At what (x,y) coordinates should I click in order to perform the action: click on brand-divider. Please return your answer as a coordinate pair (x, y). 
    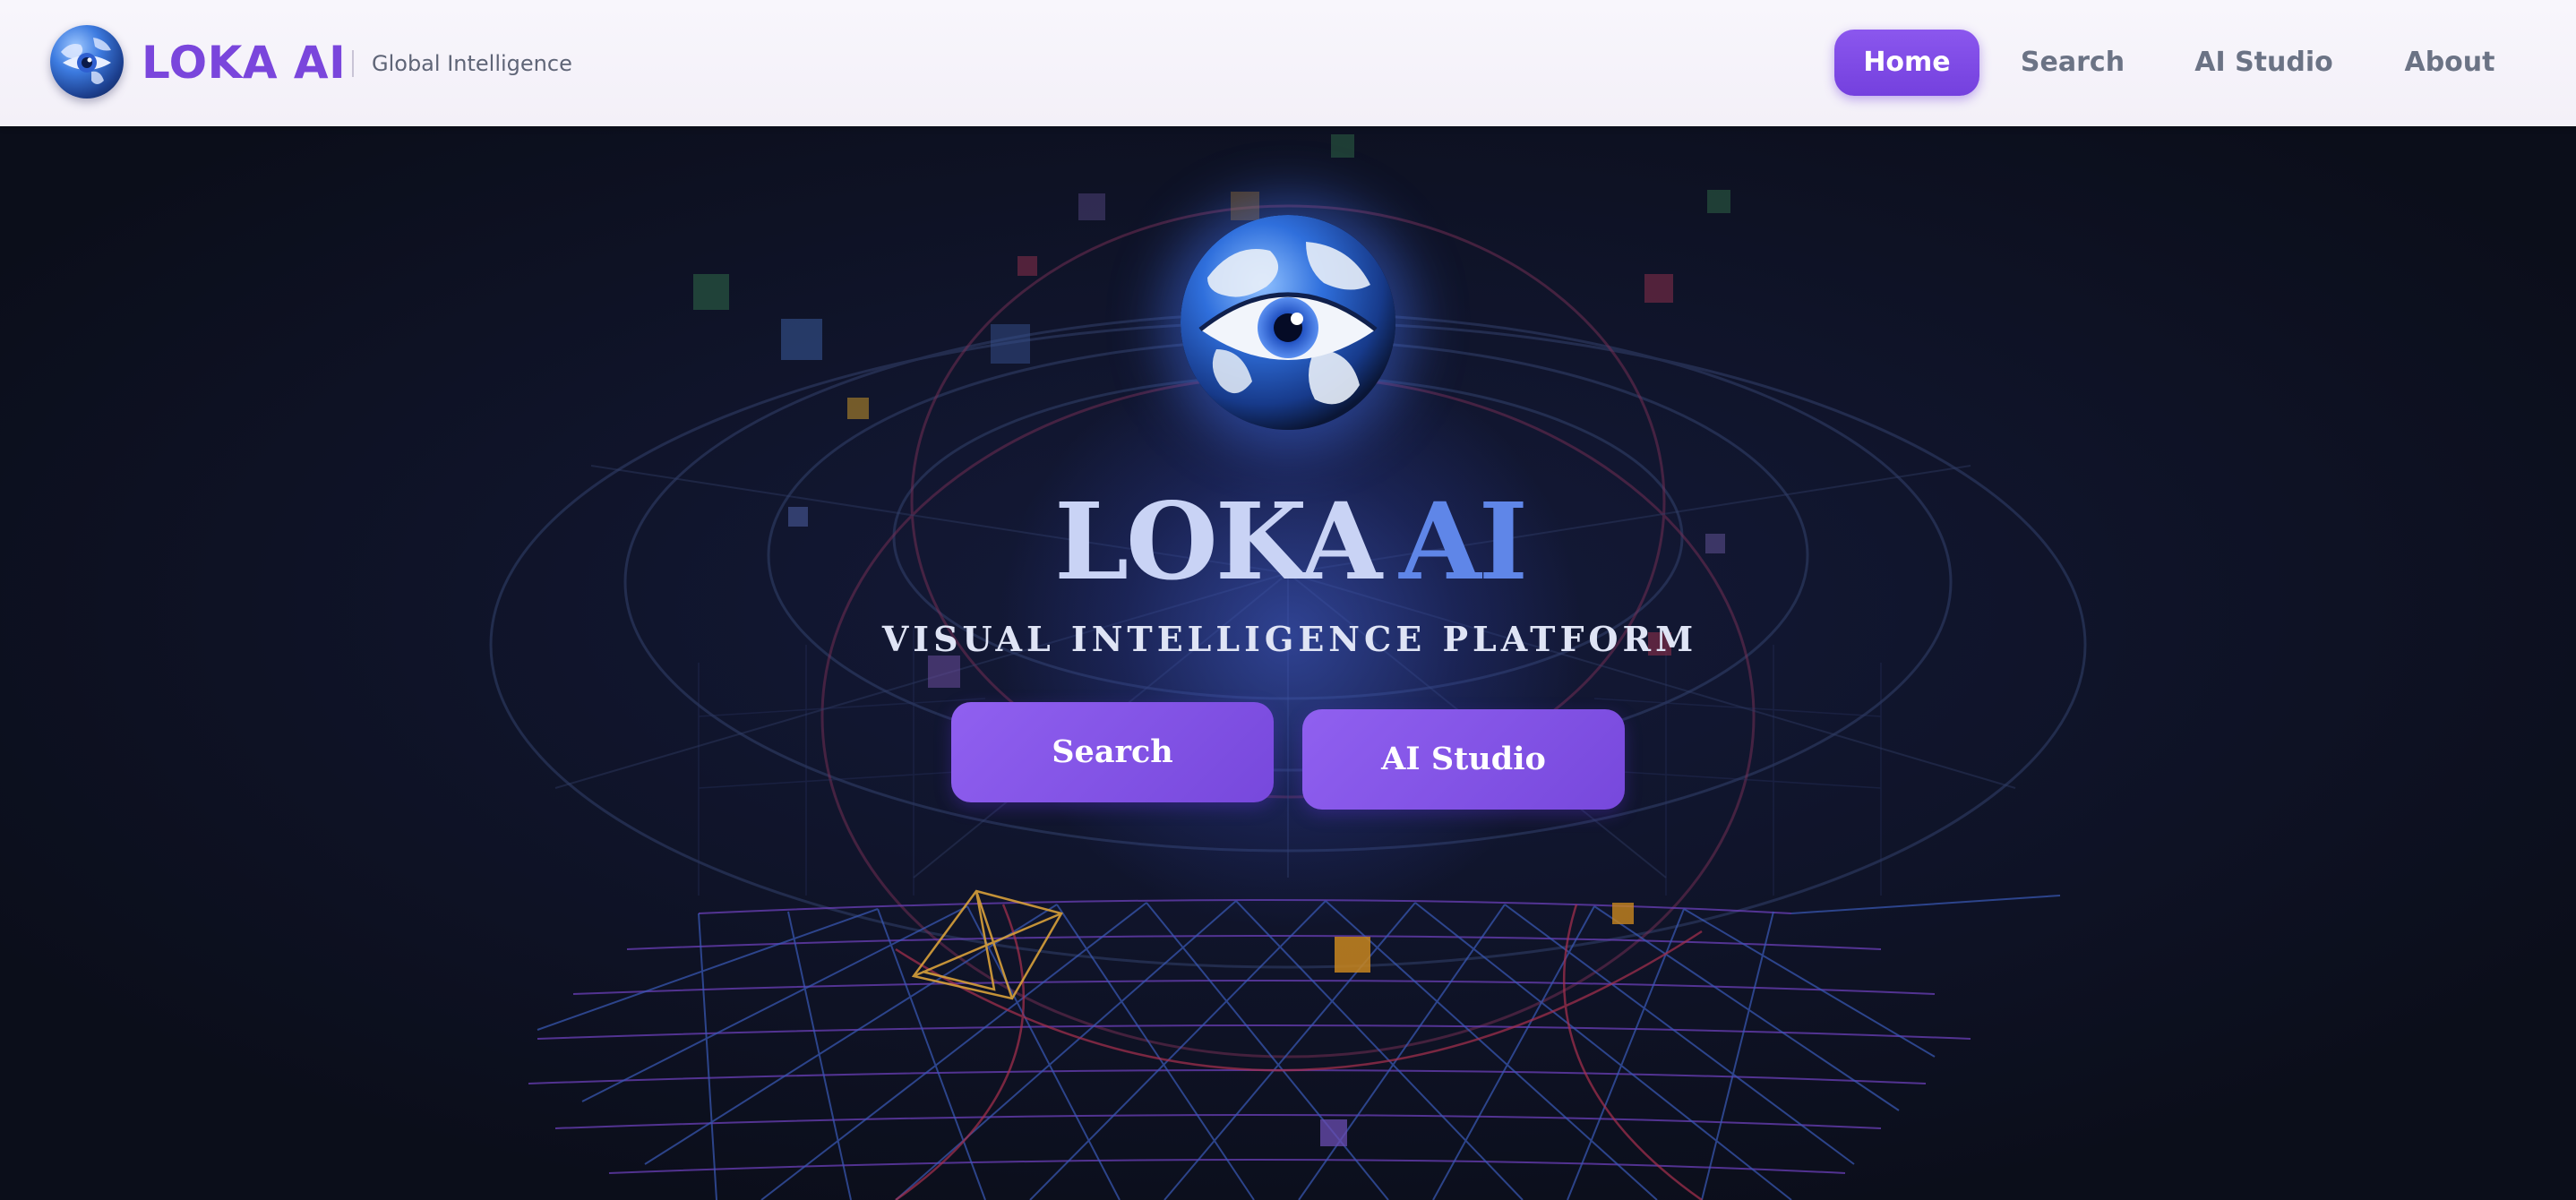
    Looking at the image, I should click on (353, 63).